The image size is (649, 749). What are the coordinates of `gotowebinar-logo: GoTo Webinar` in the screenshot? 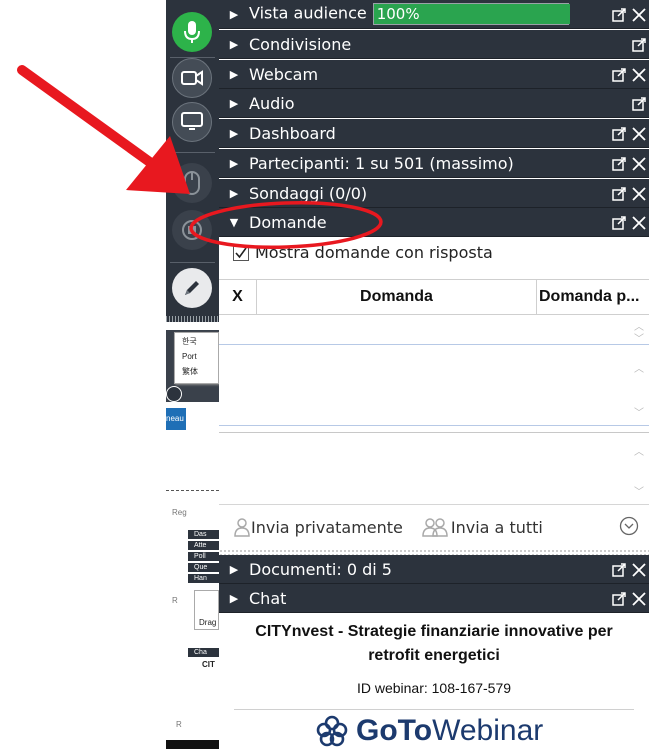 It's located at (428, 731).